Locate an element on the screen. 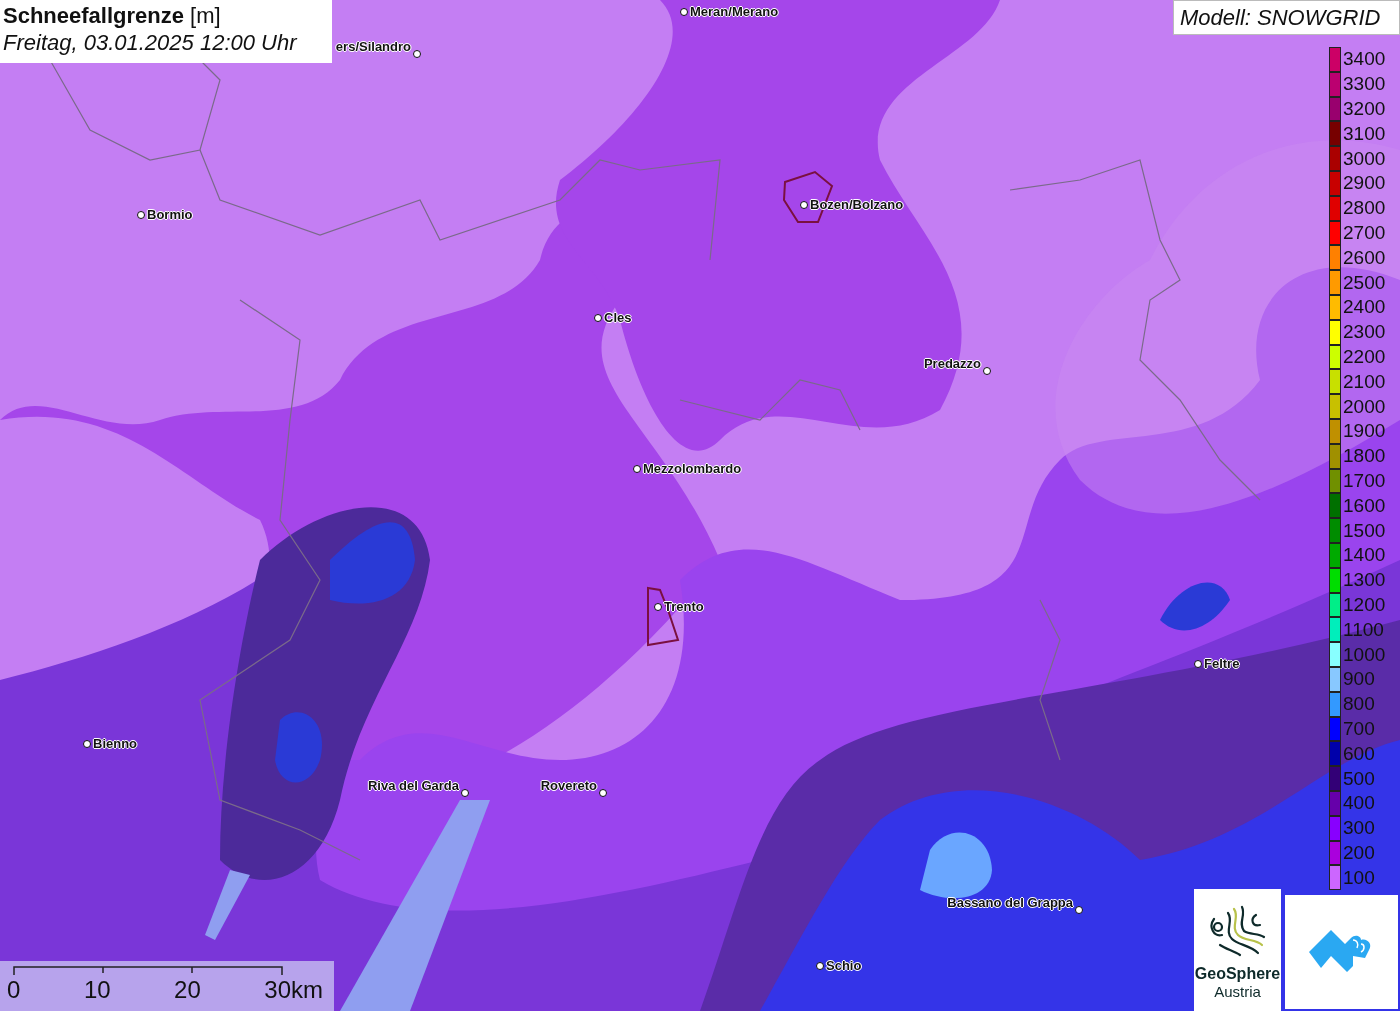  scale-label: 30km is located at coordinates (293, 990).